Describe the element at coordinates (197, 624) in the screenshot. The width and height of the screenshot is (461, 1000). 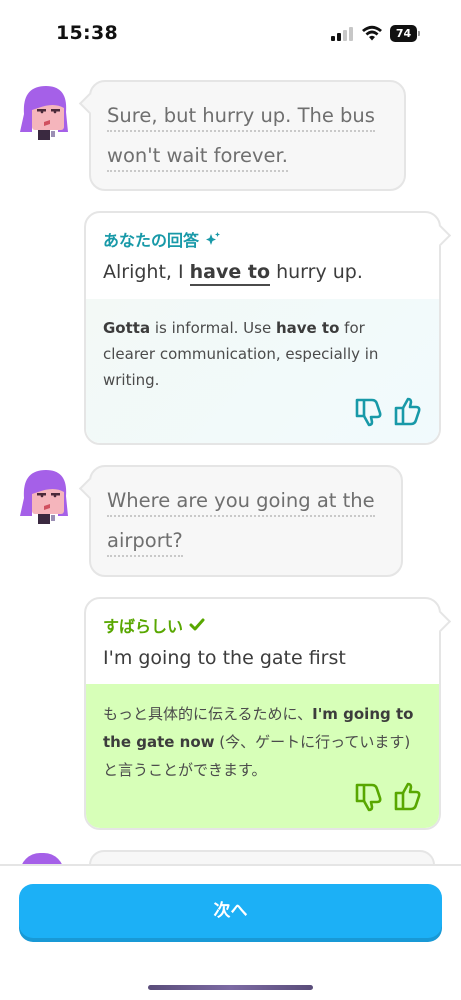
I see `checkmark-icon` at that location.